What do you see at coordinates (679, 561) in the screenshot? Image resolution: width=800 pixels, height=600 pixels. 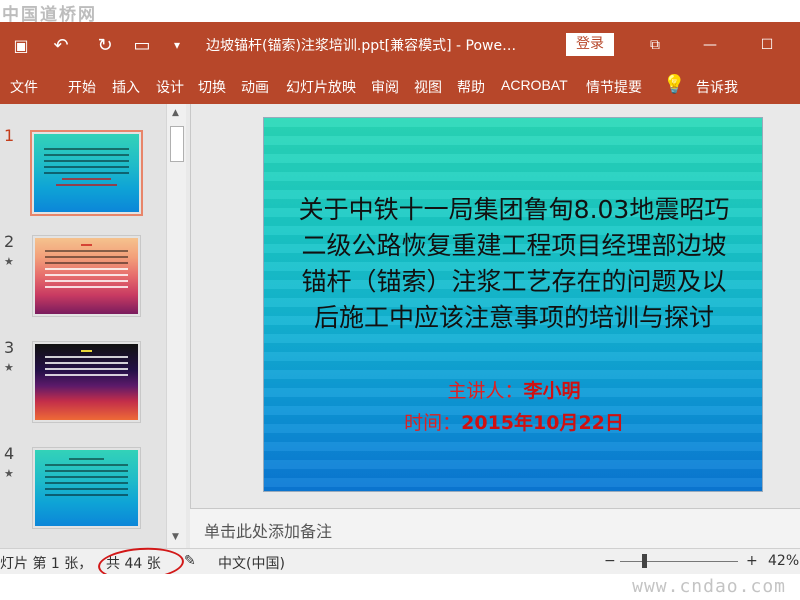 I see `zoom-slider` at bounding box center [679, 561].